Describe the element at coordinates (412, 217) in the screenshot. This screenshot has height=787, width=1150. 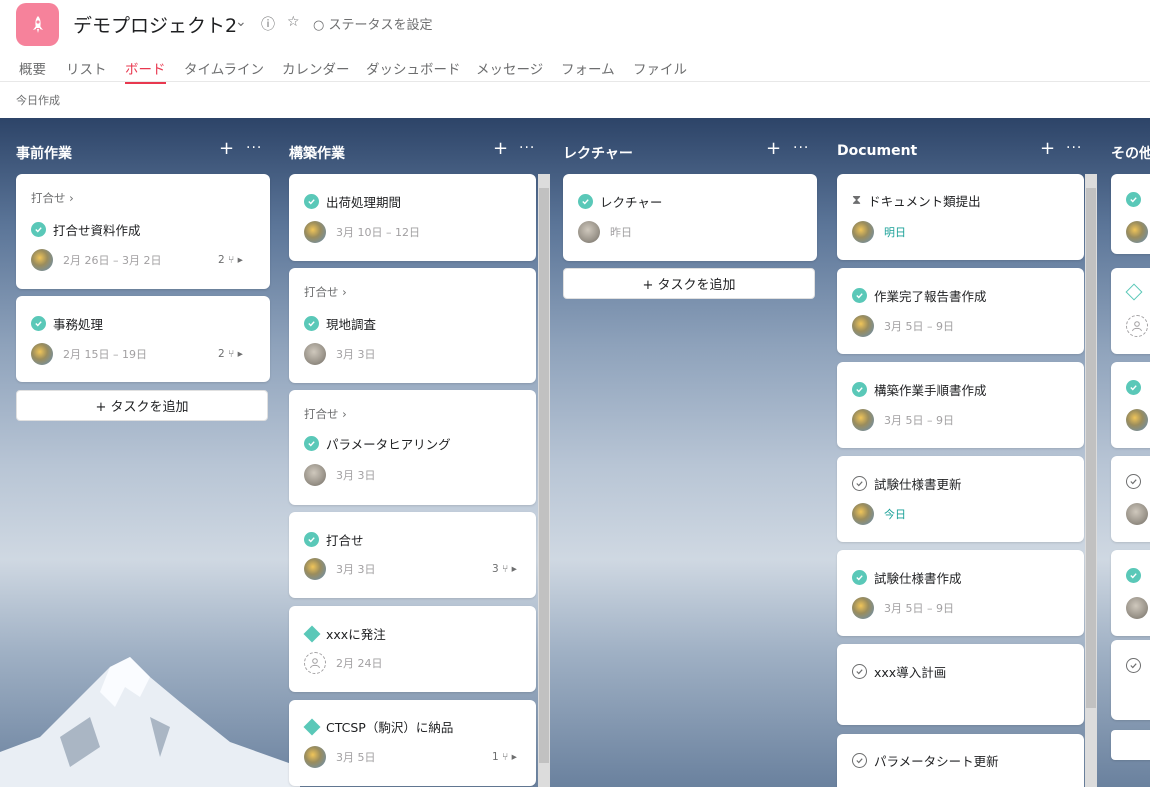
I see `task-card: 出荷処理期間 3月 10日 – 12日` at that location.